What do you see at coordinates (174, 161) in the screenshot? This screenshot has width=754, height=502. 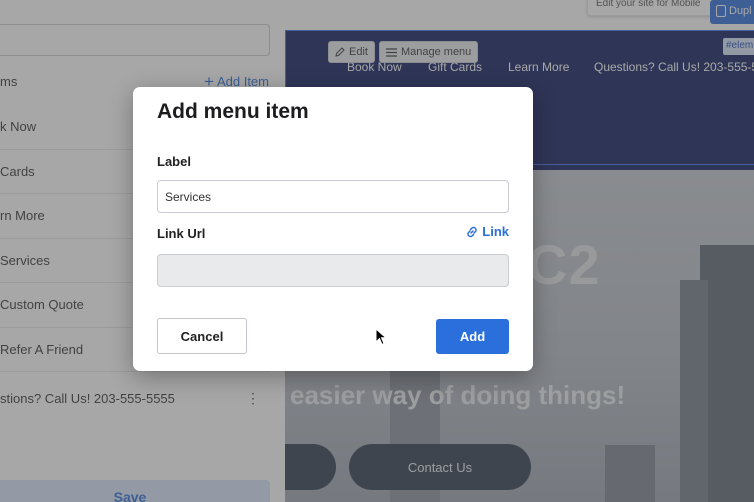 I see `label-field-label: Label` at bounding box center [174, 161].